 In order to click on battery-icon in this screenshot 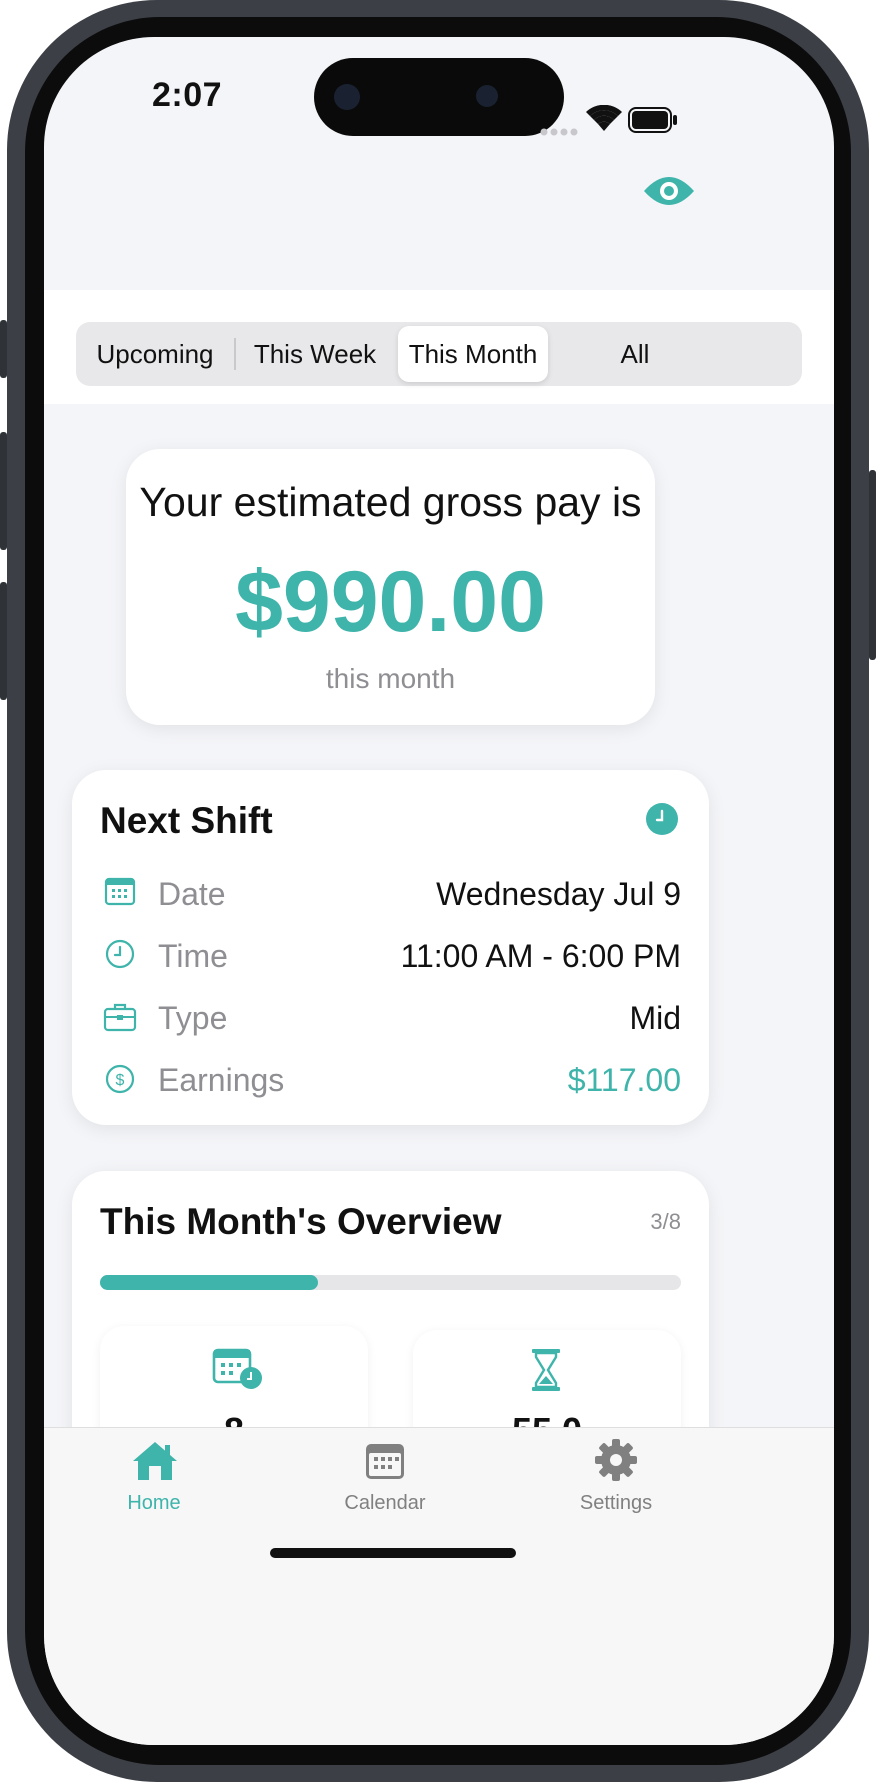, I will do `click(653, 122)`.